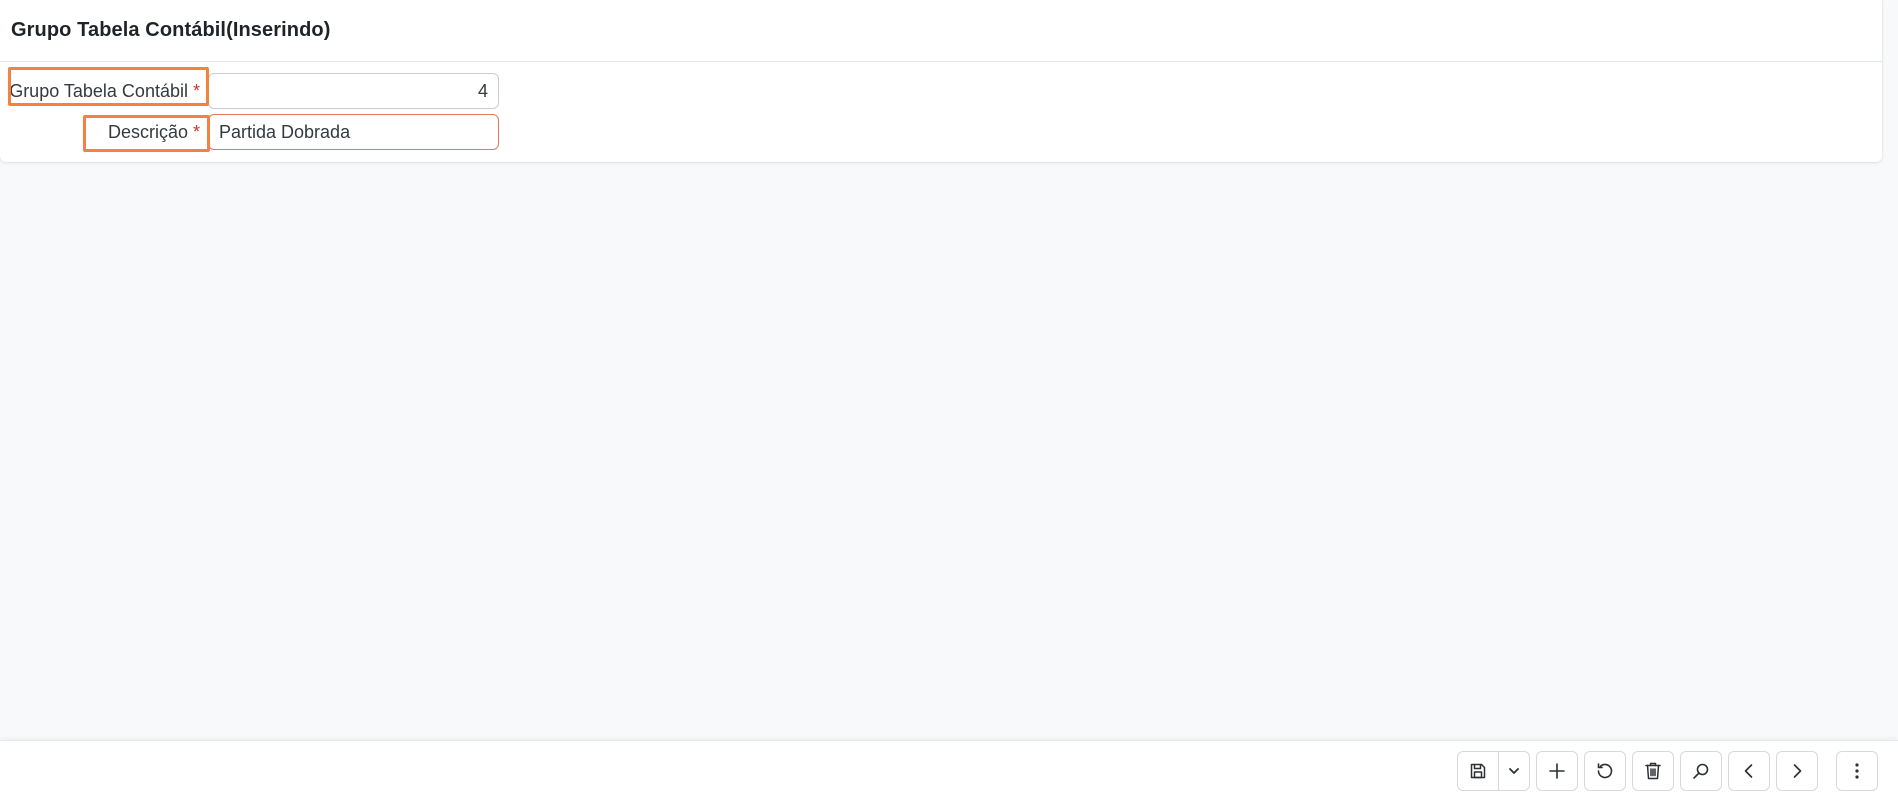  I want to click on descricao-label: Descrição *, so click(104, 132).